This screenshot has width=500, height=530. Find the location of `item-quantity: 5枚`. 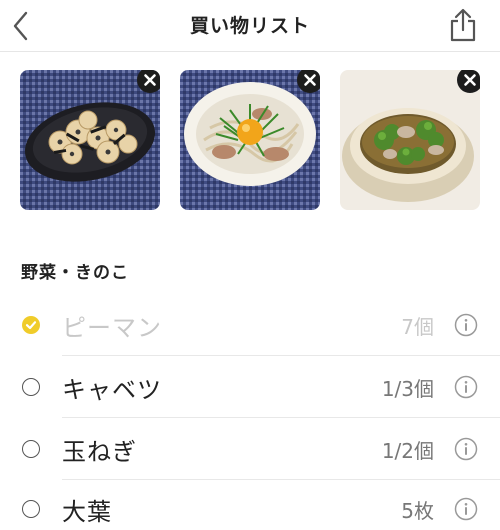

item-quantity: 5枚 is located at coordinates (417, 511).